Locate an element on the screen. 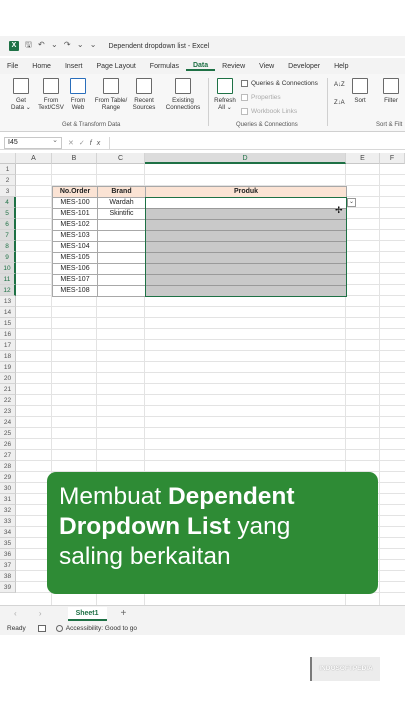 The height and width of the screenshot is (720, 405). formula-input is located at coordinates (257, 142).